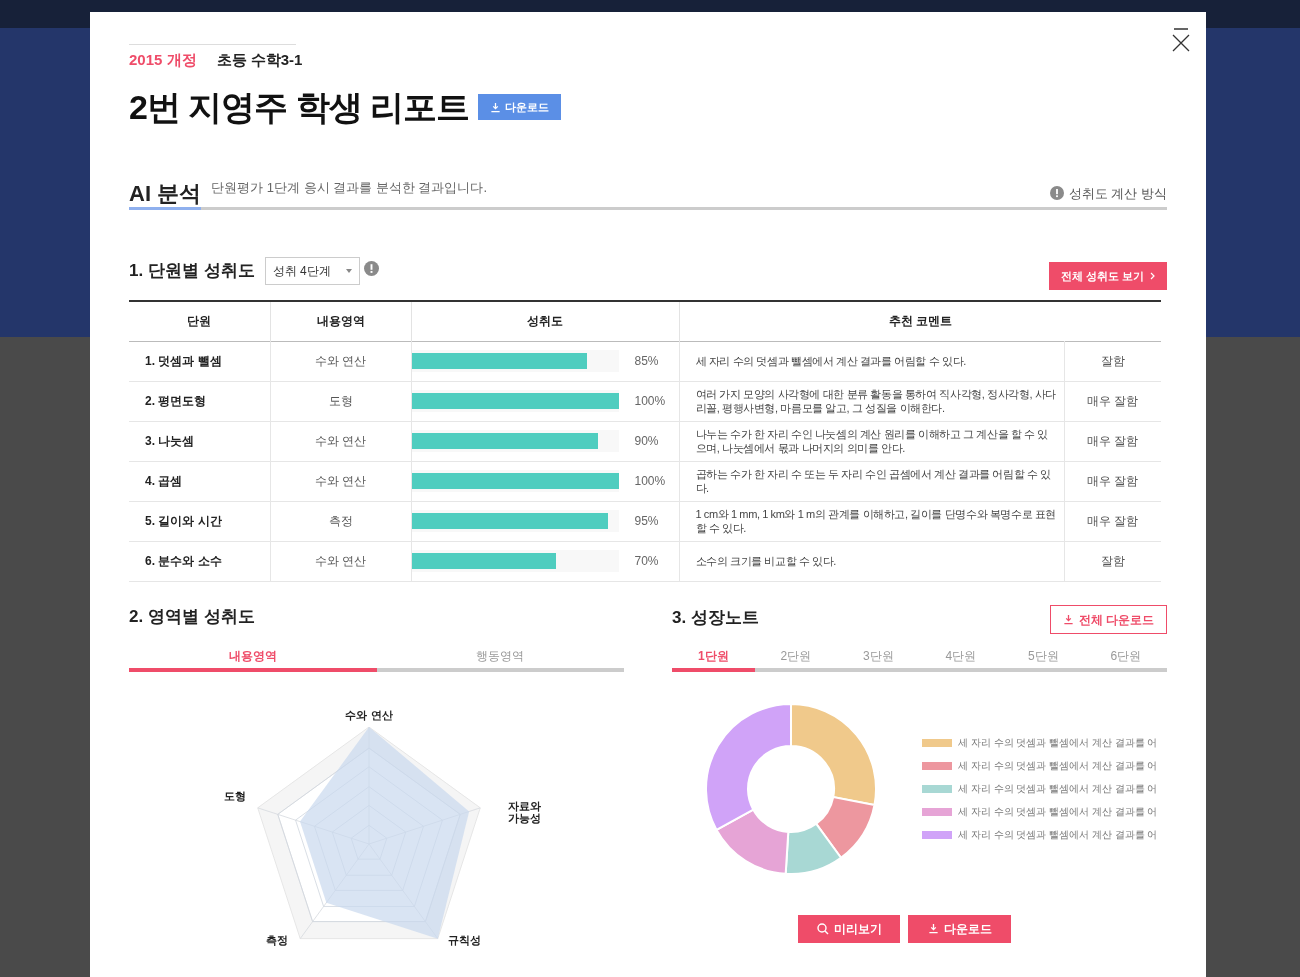  I want to click on close-icon, so click(1181, 40).